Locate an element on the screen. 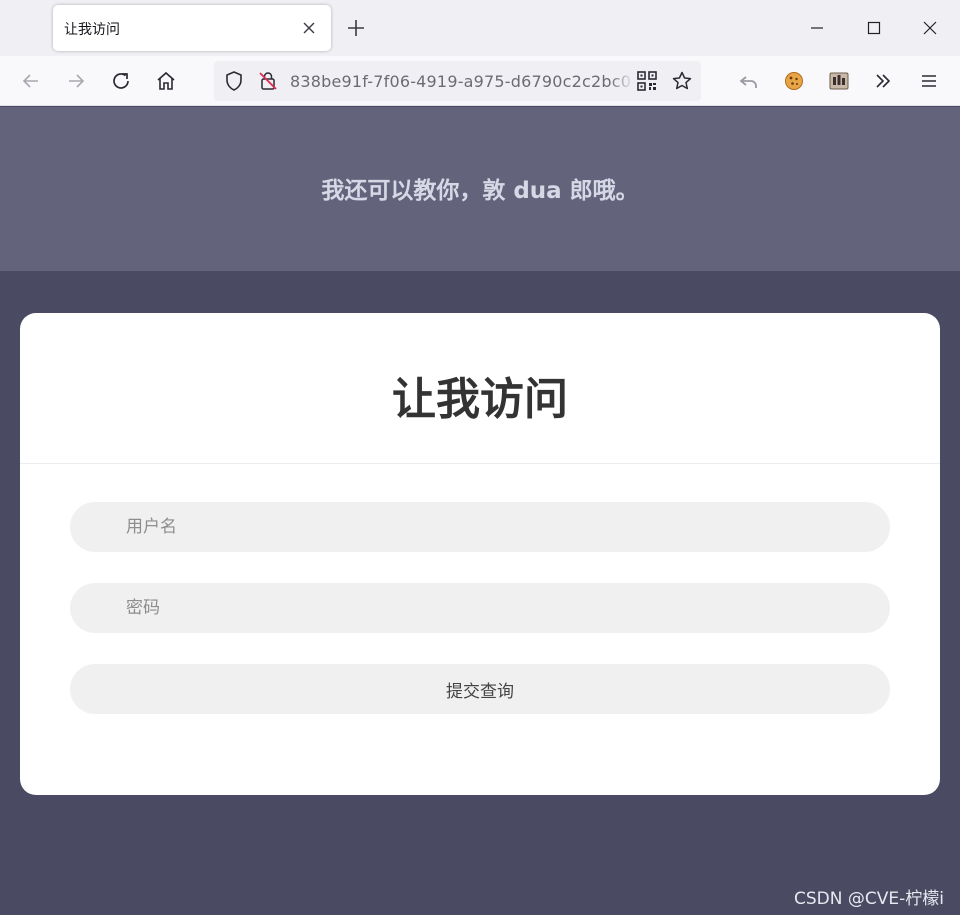 The width and height of the screenshot is (960, 915). home-icon is located at coordinates (166, 81).